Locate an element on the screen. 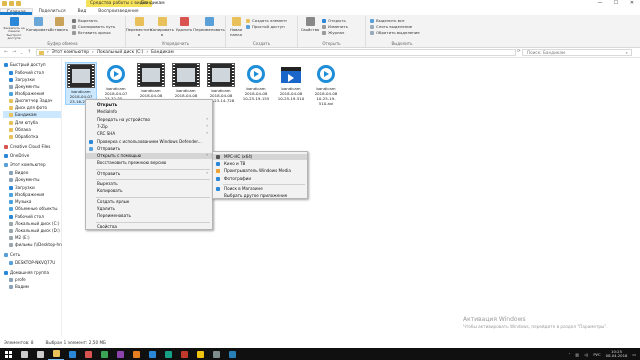  properties-button: Свойства is located at coordinates (310, 24).